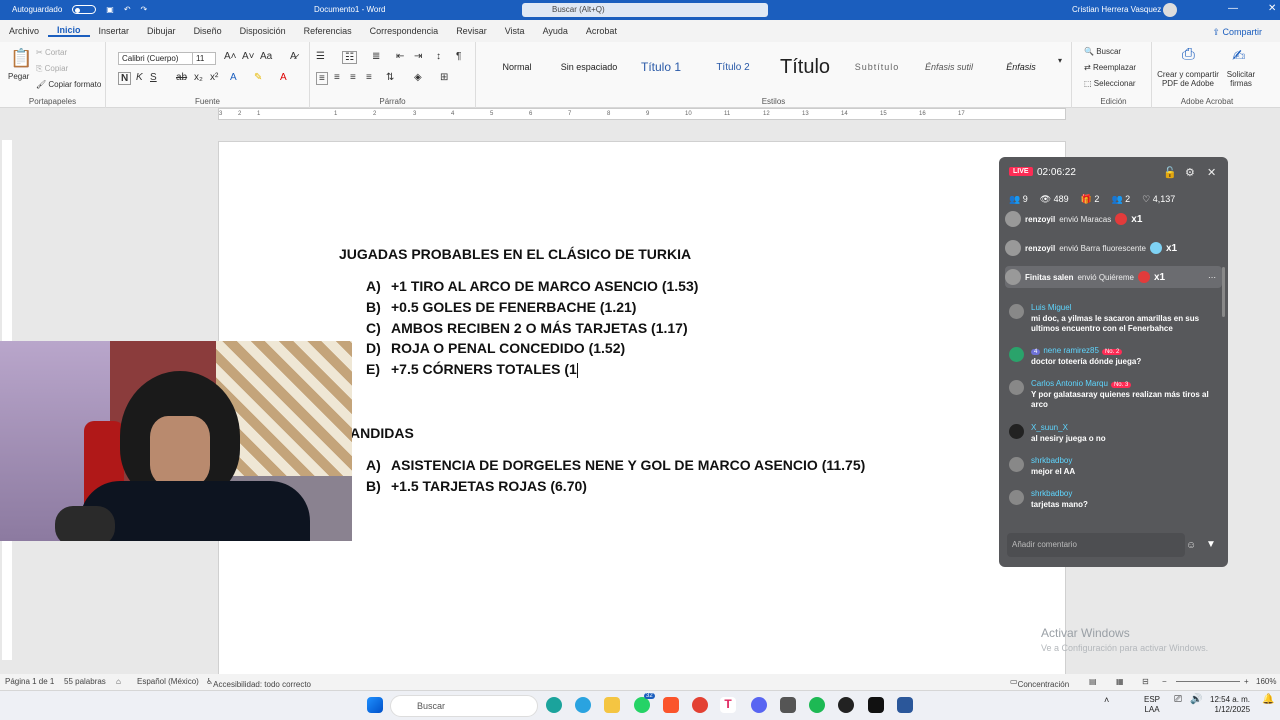  Describe the element at coordinates (322, 78) in the screenshot. I see `align-left-icon: ≡` at that location.